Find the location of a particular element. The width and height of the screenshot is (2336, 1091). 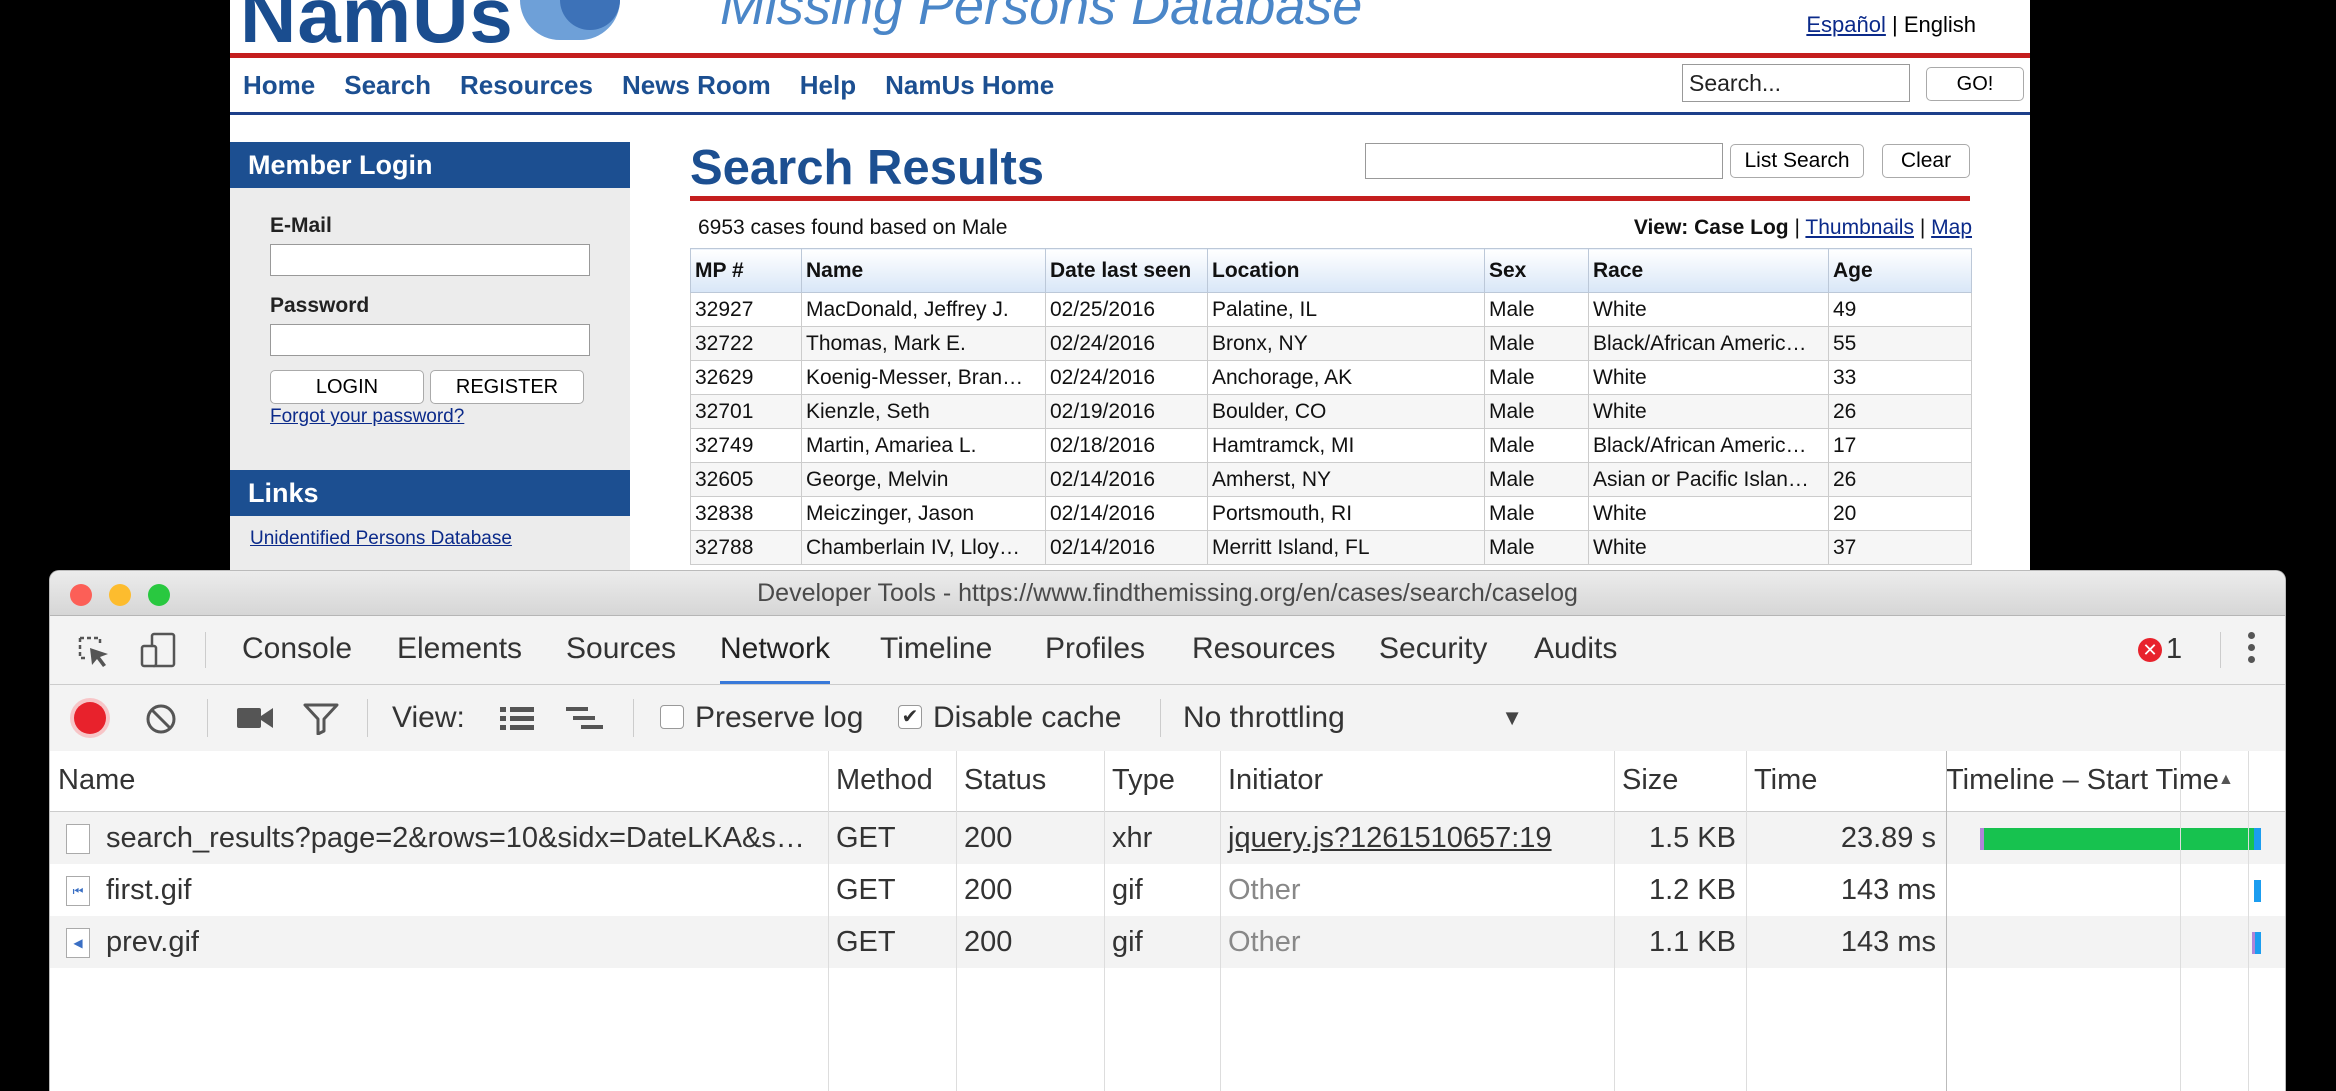

large-rows-icon is located at coordinates (517, 718).